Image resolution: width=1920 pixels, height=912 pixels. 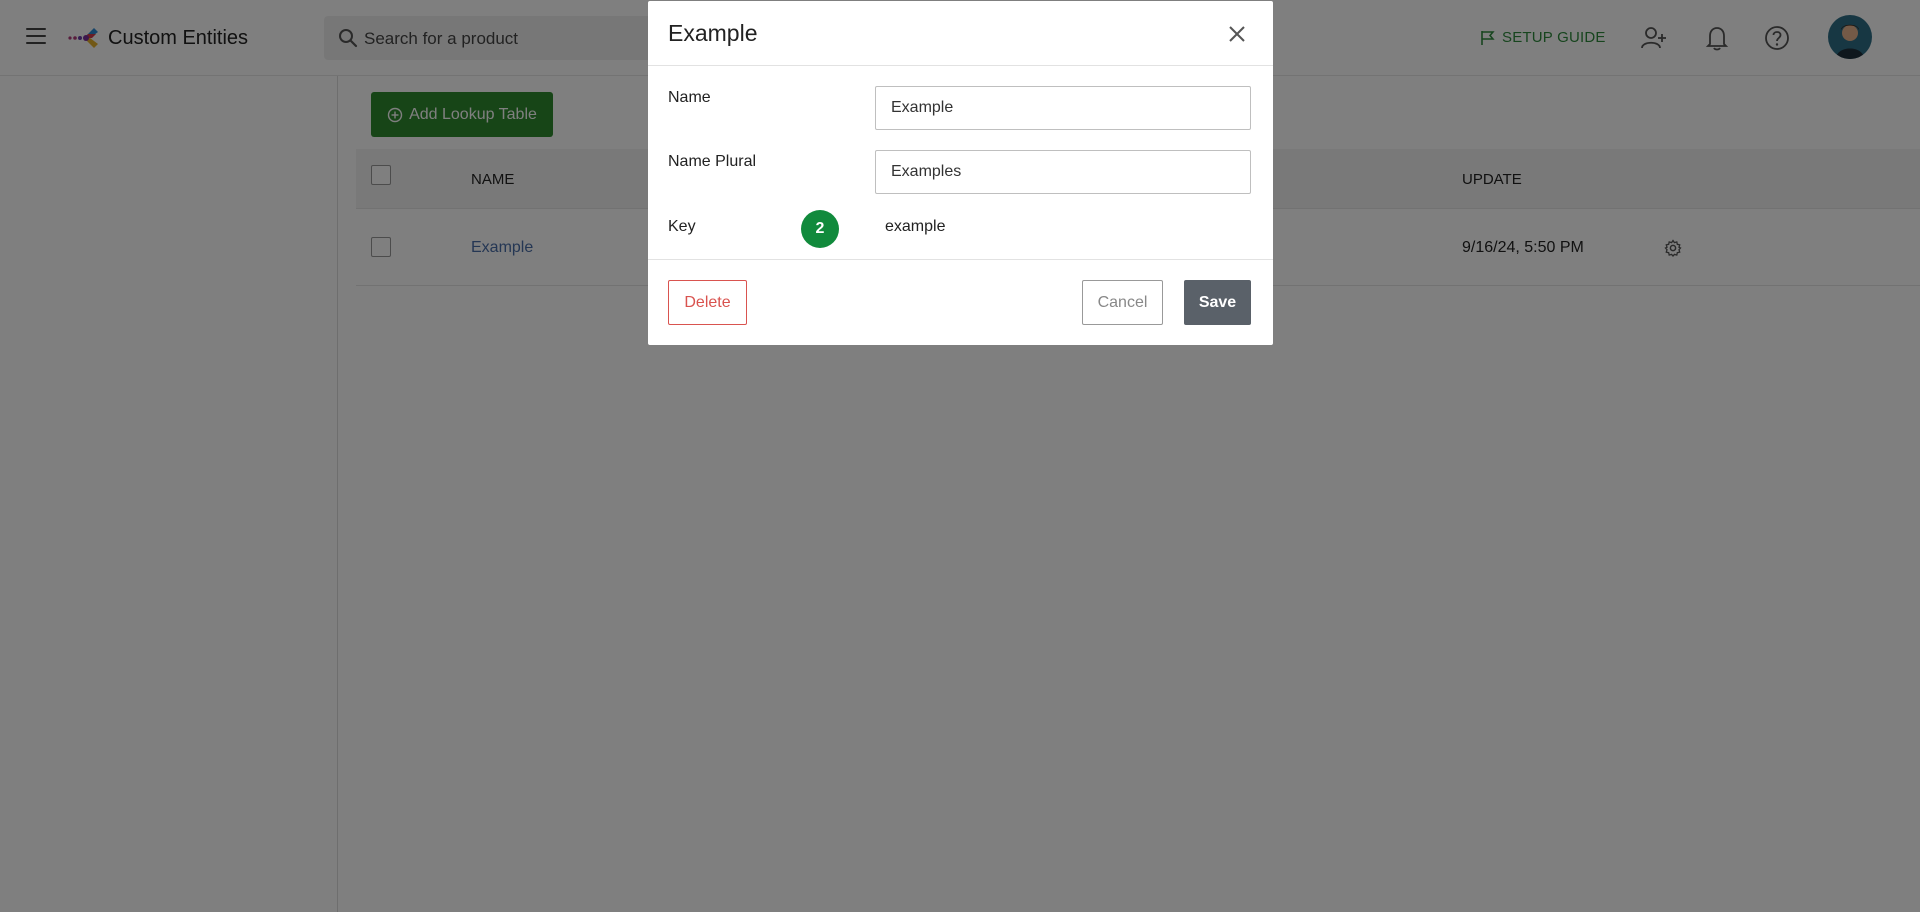 What do you see at coordinates (960, 259) in the screenshot?
I see `modal-footer-divider` at bounding box center [960, 259].